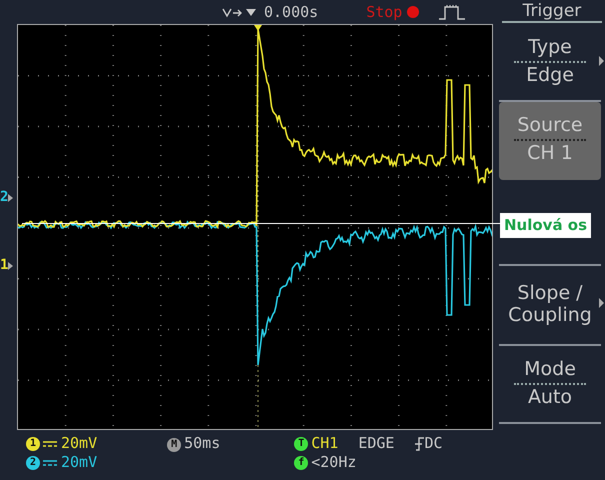  What do you see at coordinates (419, 443) in the screenshot?
I see `rising-edge-icon` at bounding box center [419, 443].